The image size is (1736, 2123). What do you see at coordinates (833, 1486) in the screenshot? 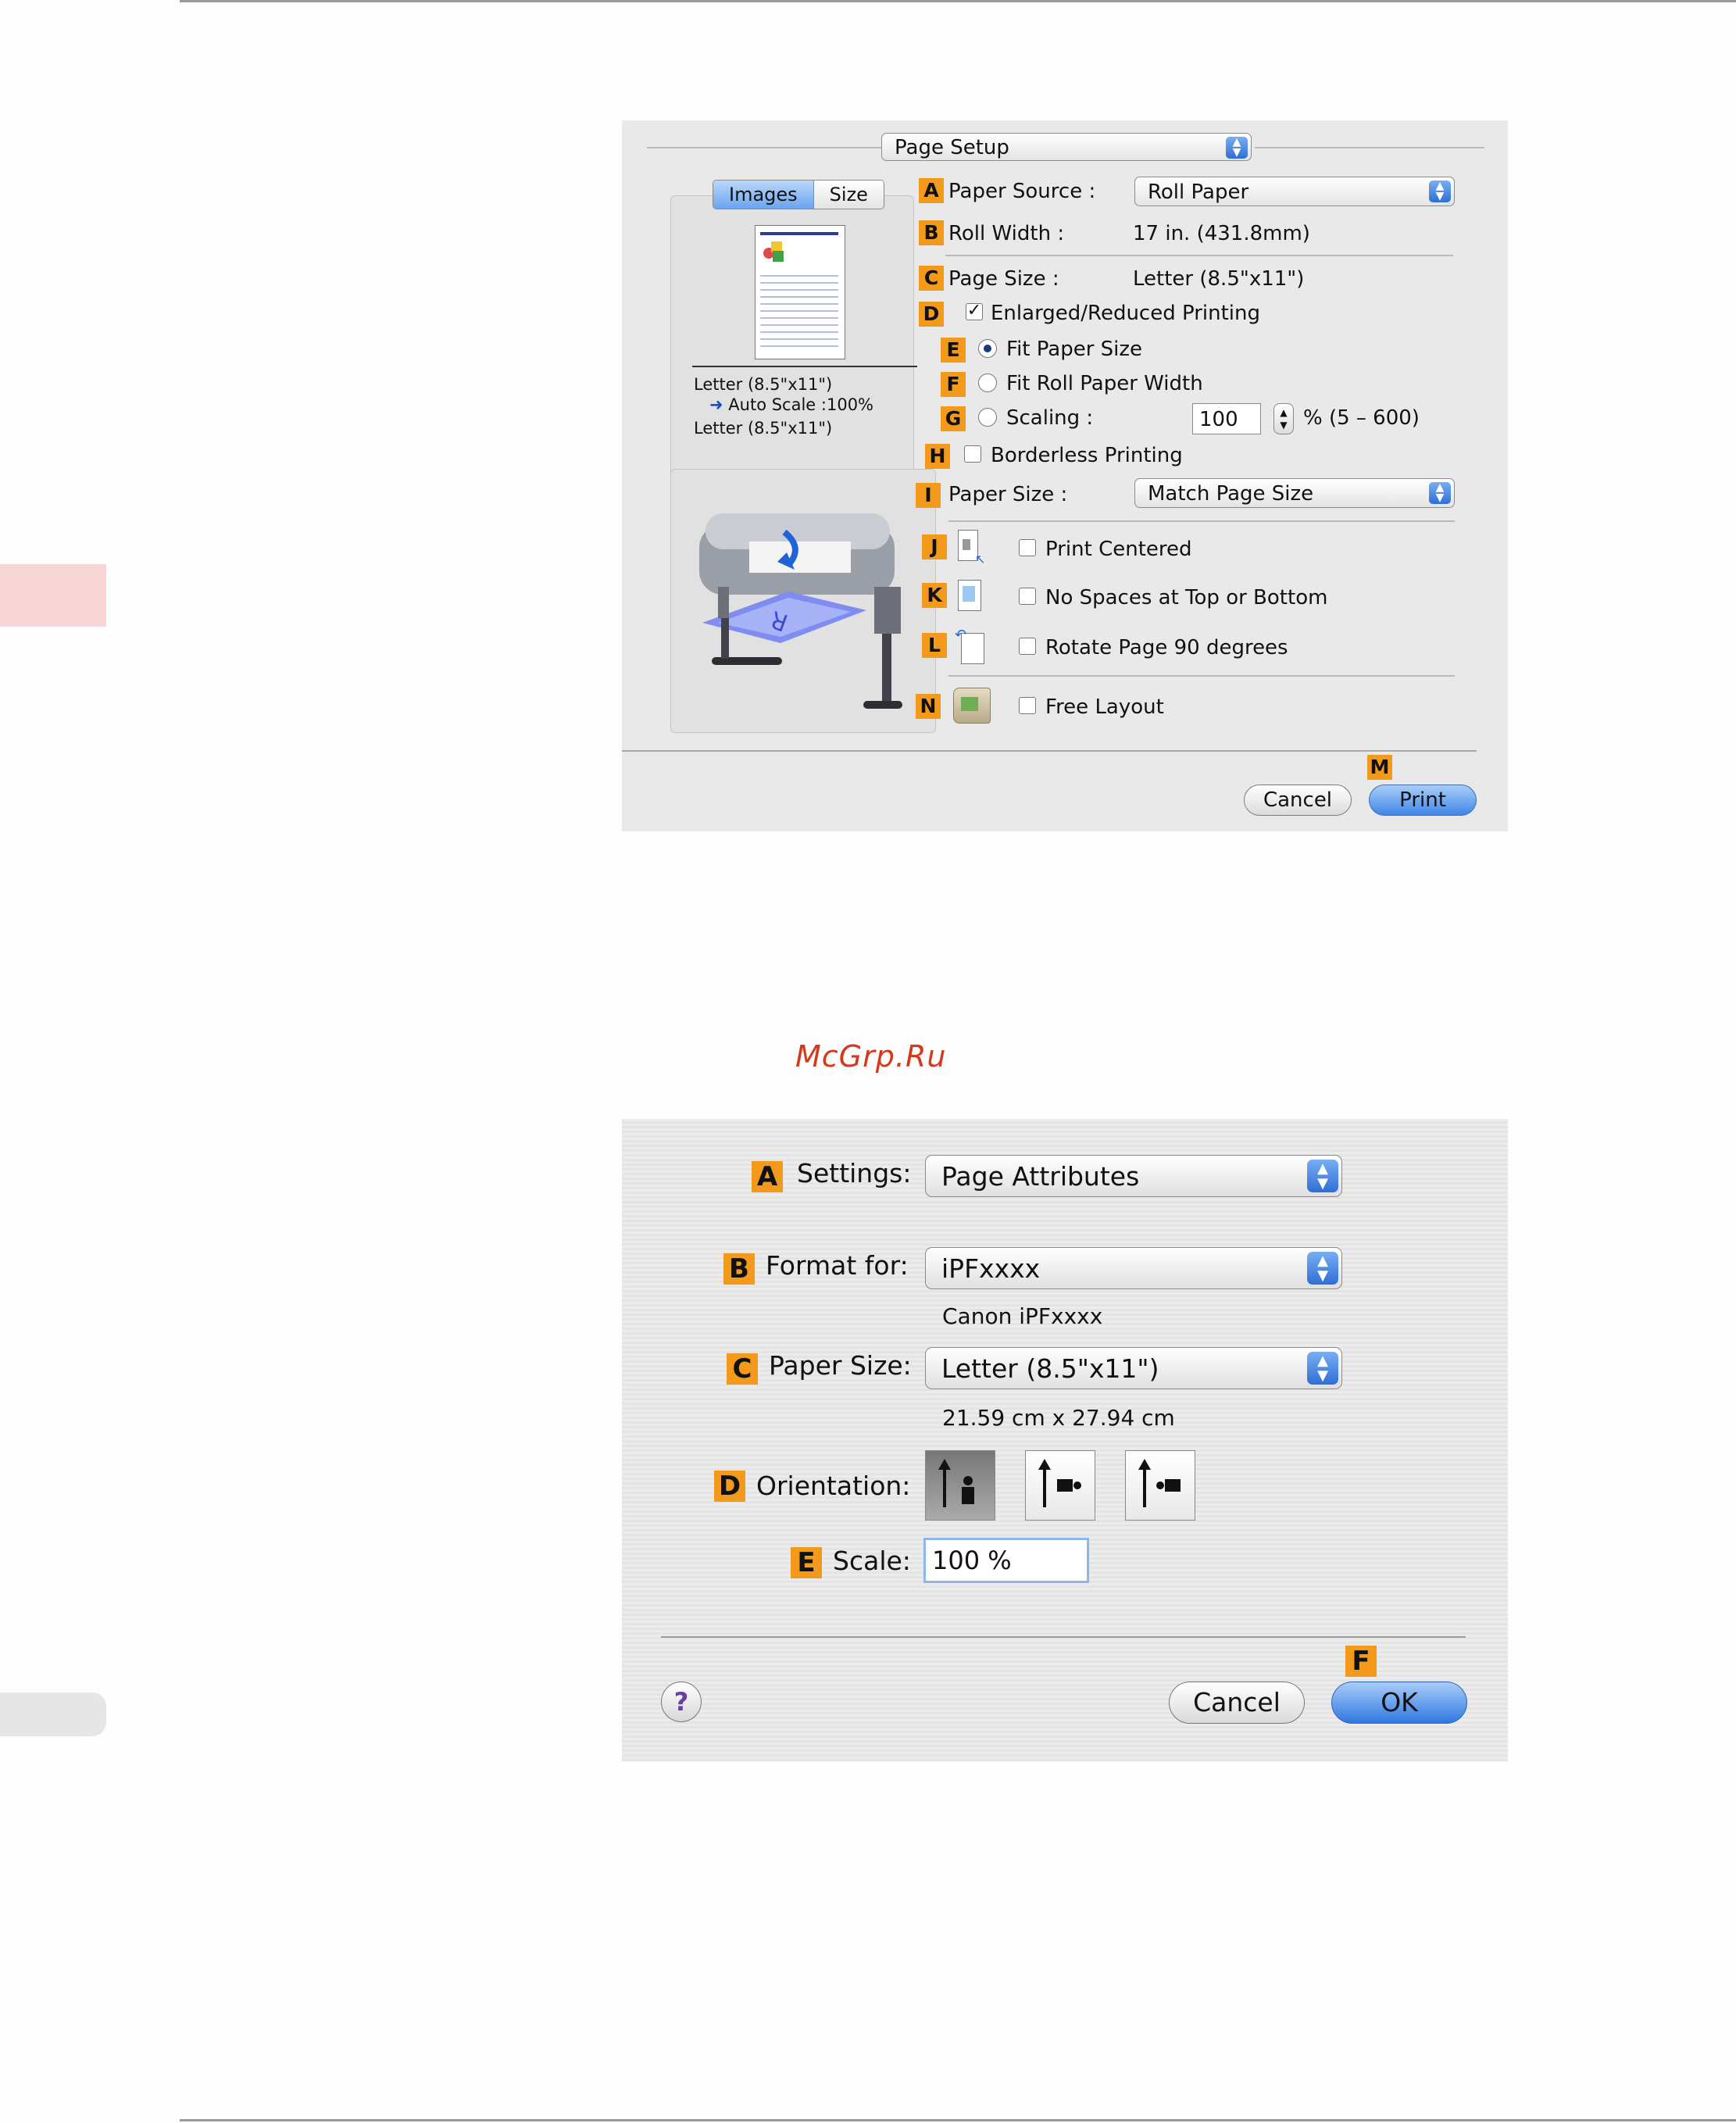
I see `orientation-label: Orientation:` at bounding box center [833, 1486].